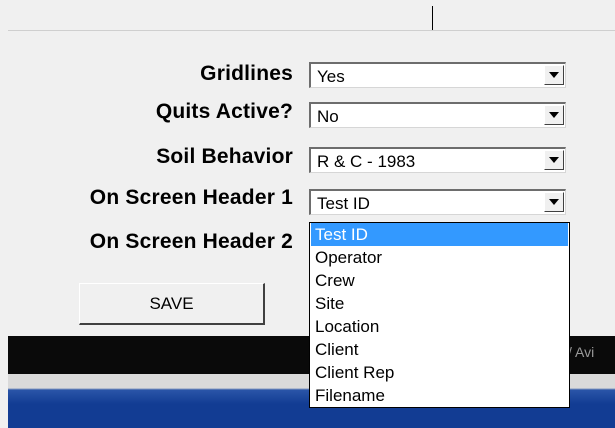 This screenshot has width=615, height=428. I want to click on header1-label: On Screen Header 1, so click(191, 197).